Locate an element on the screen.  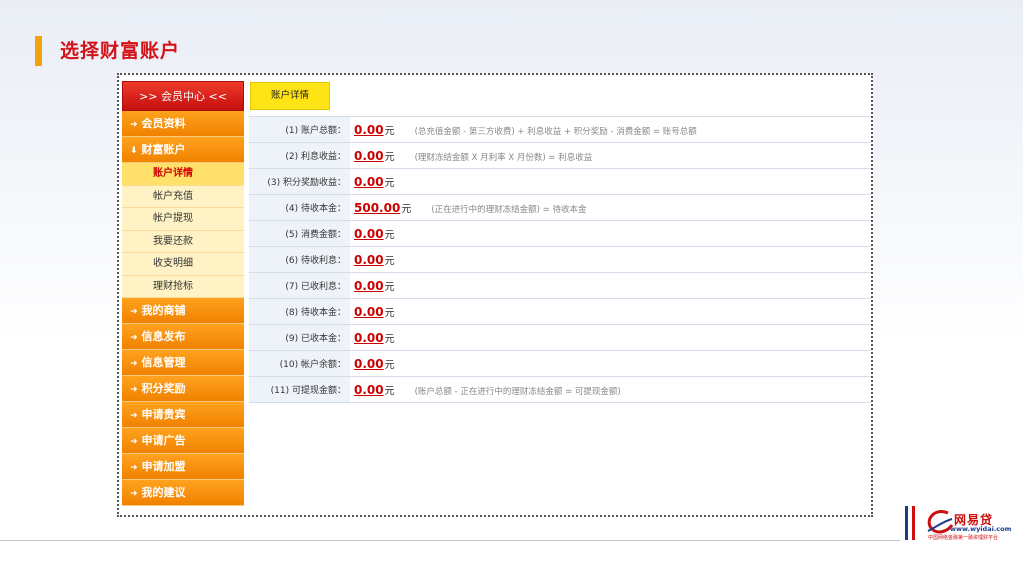
sidebar-item-label: 会员资料 is located at coordinates (163, 123).